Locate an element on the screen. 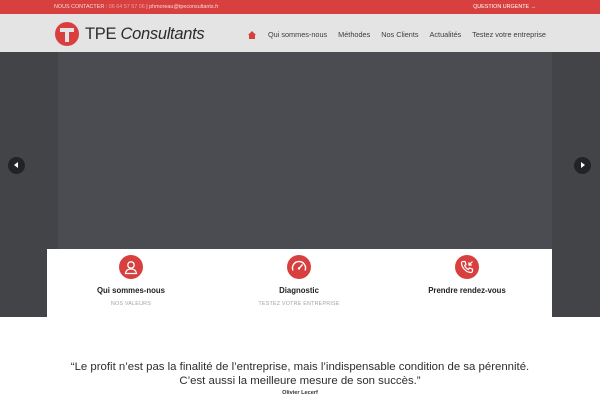 This screenshot has width=600, height=400. service-card-prendre-rendez-vous: Prendre rendez-vous is located at coordinates (467, 283).